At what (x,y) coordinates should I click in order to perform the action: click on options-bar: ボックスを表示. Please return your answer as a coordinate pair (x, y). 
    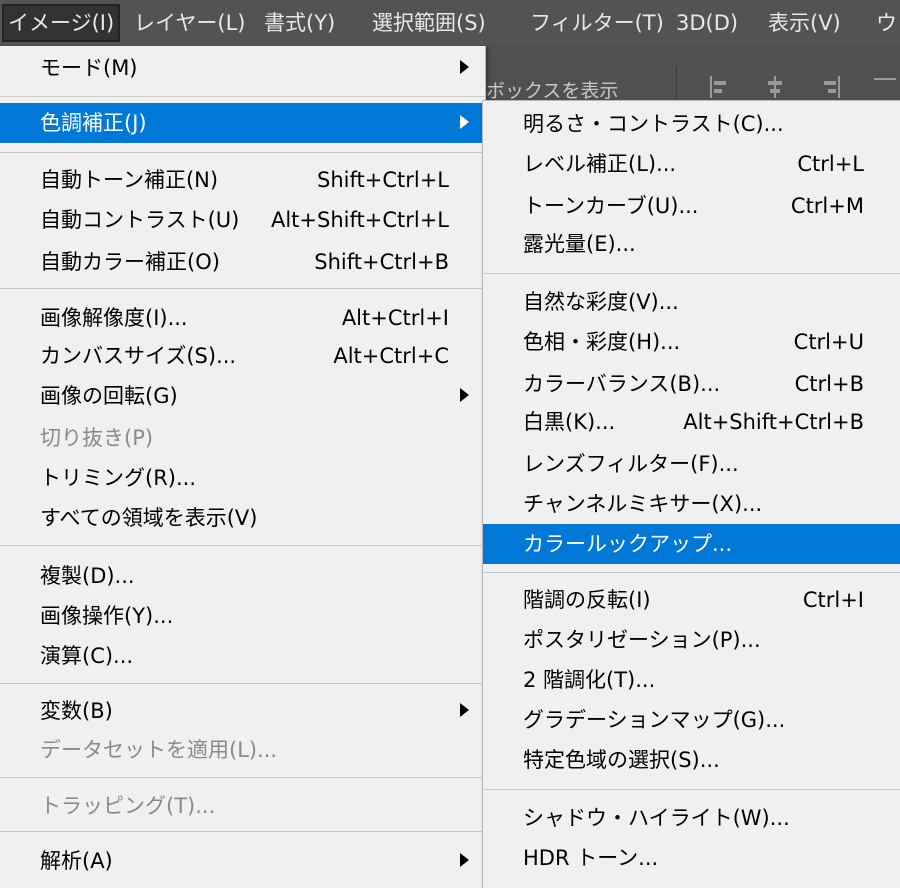
    Looking at the image, I should click on (693, 74).